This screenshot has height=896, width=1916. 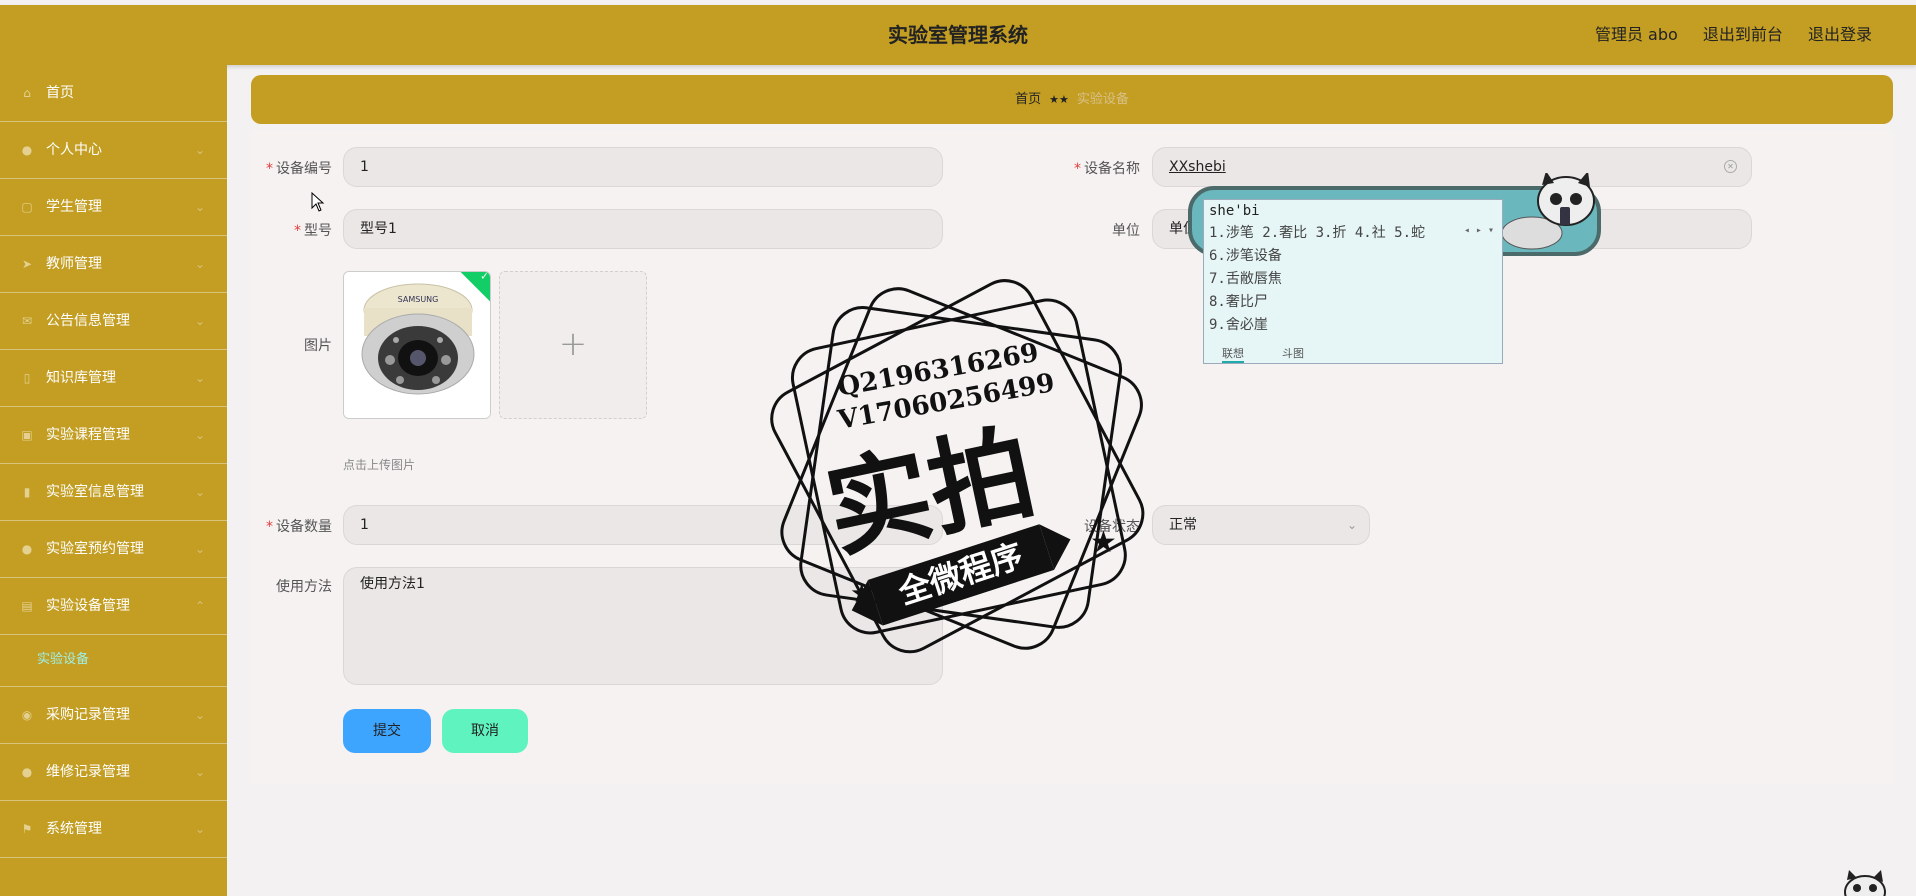 I want to click on flag-icon: ⚑, so click(x=27, y=829).